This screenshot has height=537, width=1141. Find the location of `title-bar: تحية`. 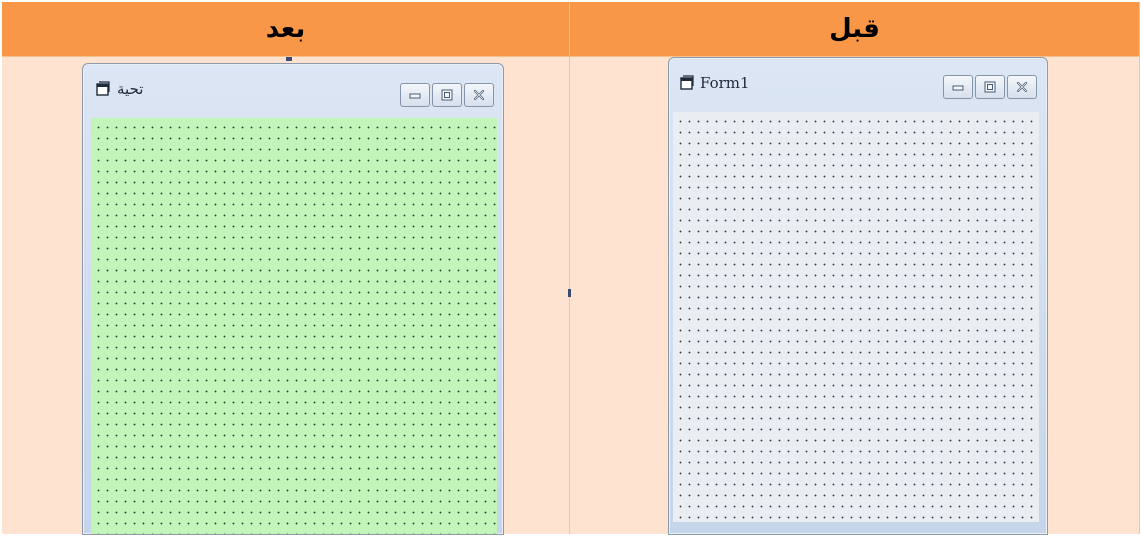

title-bar: تحية is located at coordinates (293, 89).